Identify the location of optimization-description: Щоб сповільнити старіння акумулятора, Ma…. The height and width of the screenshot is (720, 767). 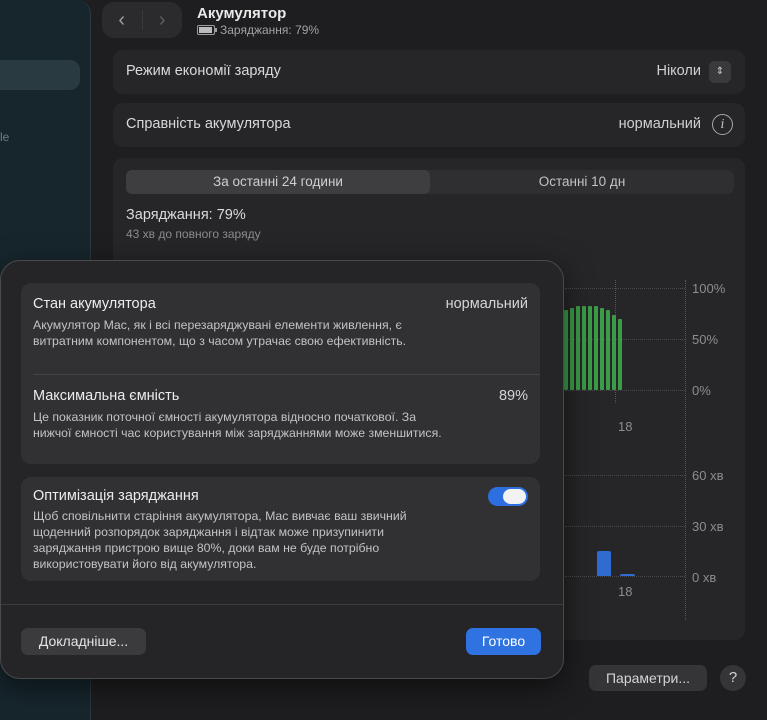
(220, 540).